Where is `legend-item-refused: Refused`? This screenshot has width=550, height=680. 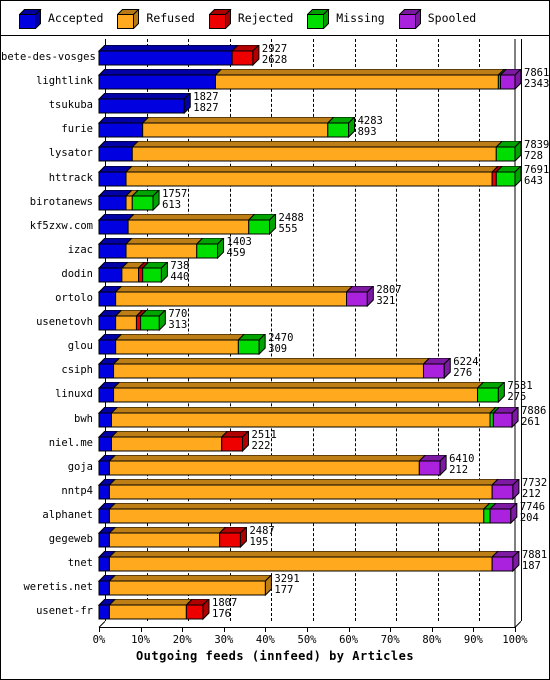 legend-item-refused: Refused is located at coordinates (156, 19).